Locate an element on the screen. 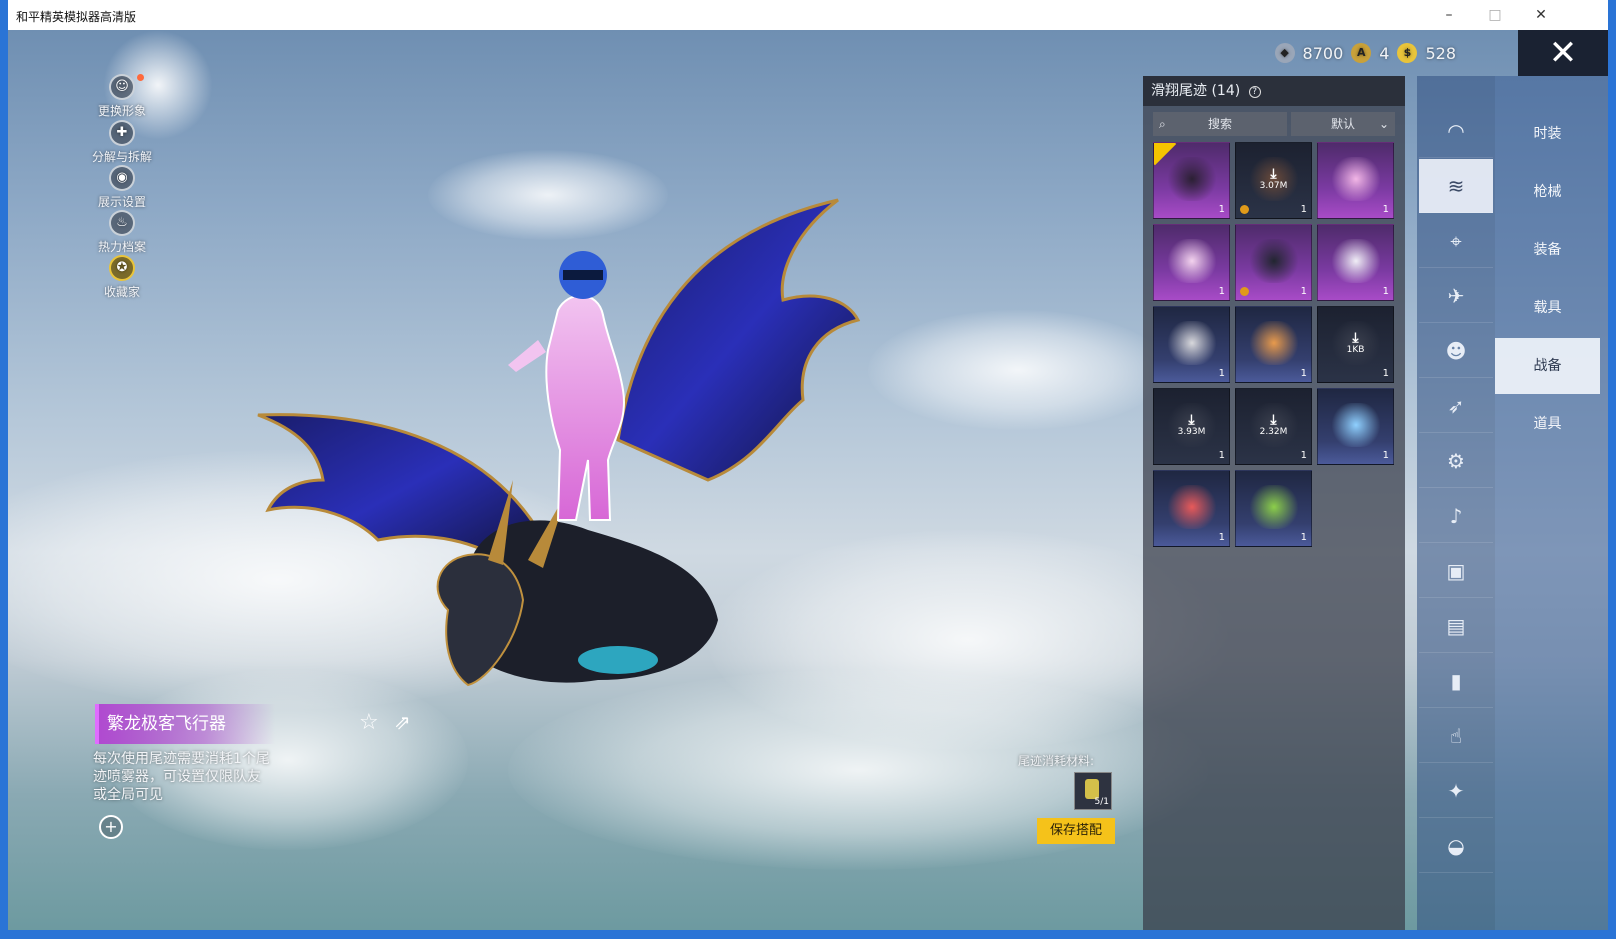 This screenshot has width=1616, height=939. category-tab: 时装 is located at coordinates (1547, 134).